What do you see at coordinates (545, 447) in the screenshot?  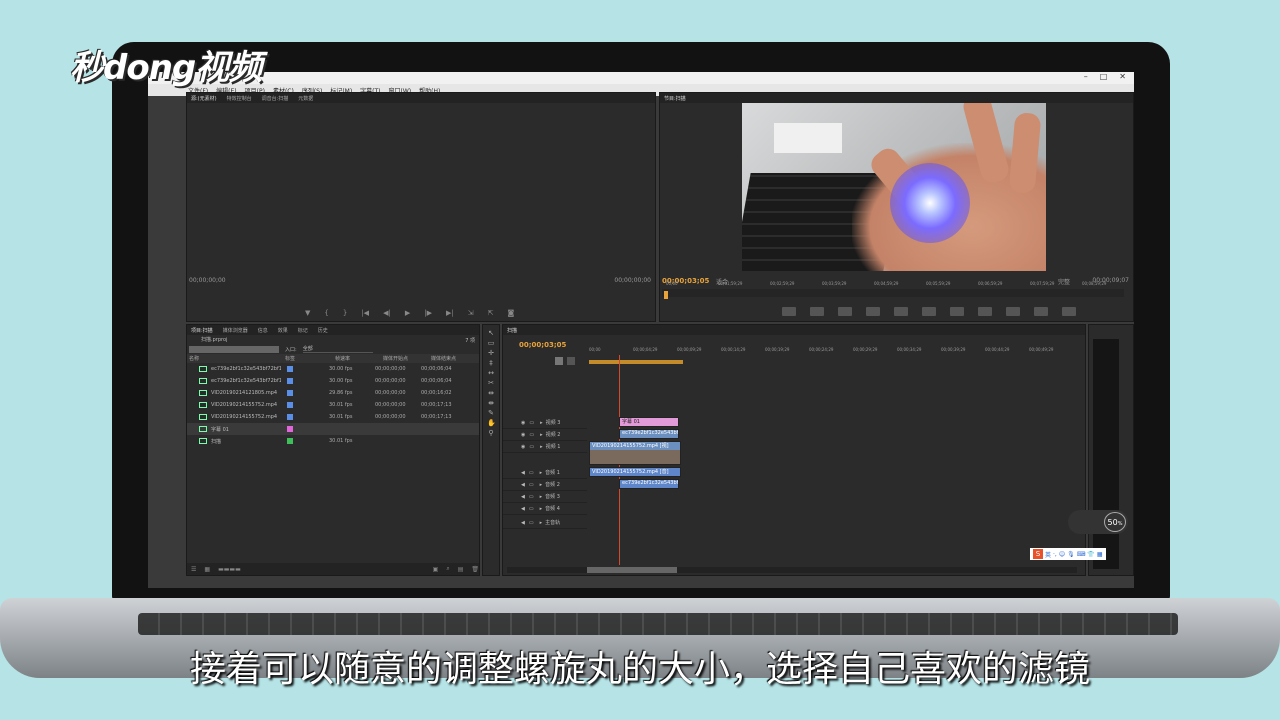 I see `track-header: ◉ ▭ ▸ 视频 1` at bounding box center [545, 447].